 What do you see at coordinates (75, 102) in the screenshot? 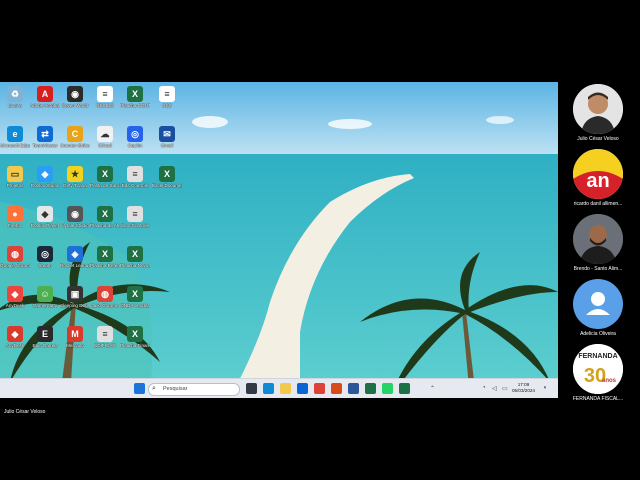
I see `desktop-shortcut: ◉ Seven World` at bounding box center [75, 102].